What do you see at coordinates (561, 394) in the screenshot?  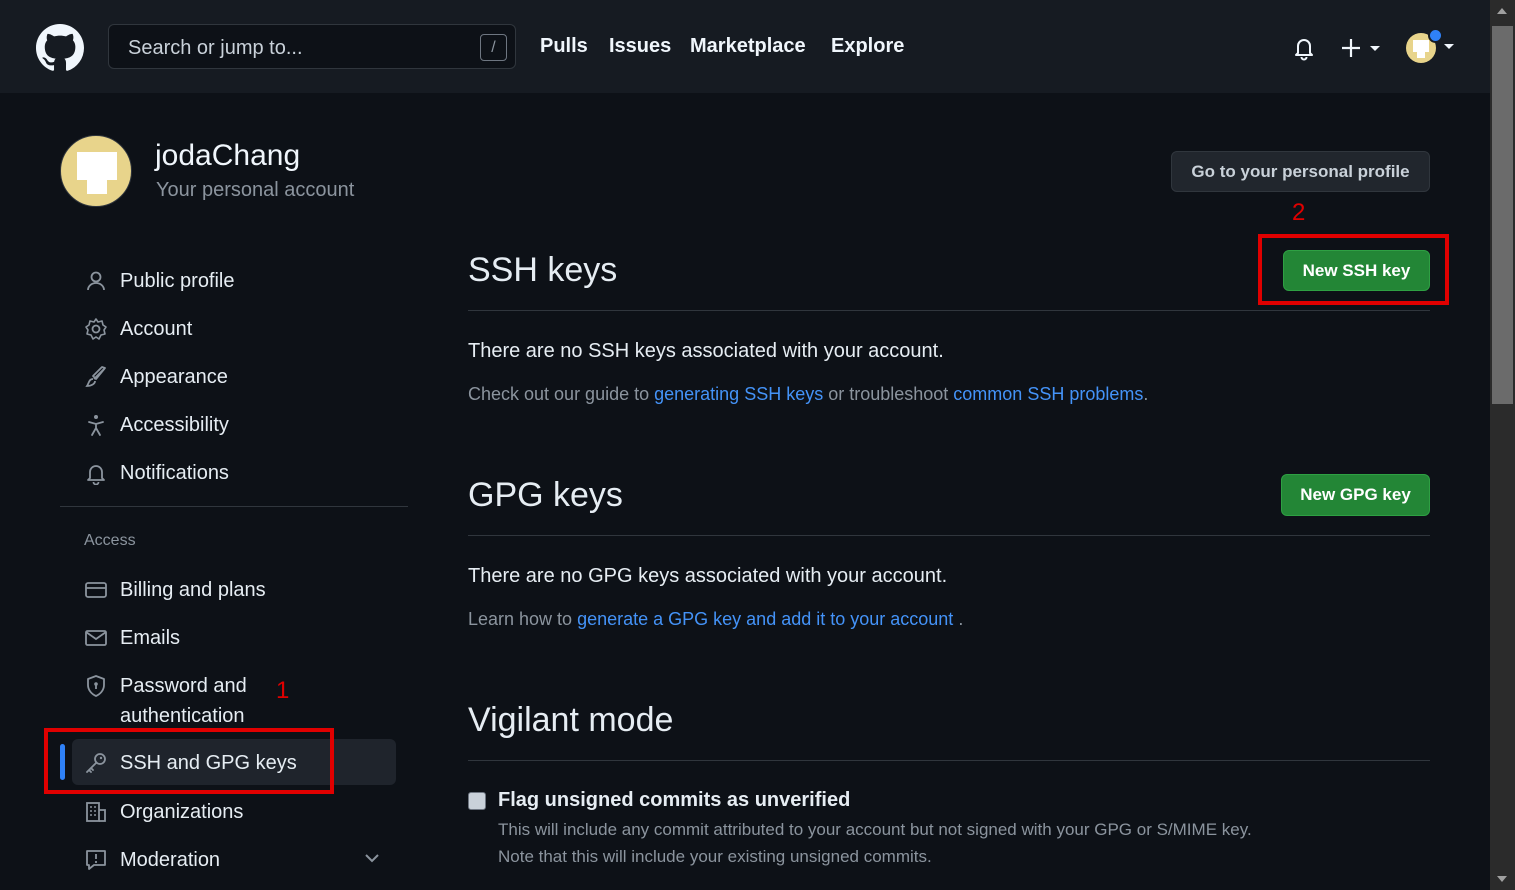 I see `guide-prefix: Check out our guide to` at bounding box center [561, 394].